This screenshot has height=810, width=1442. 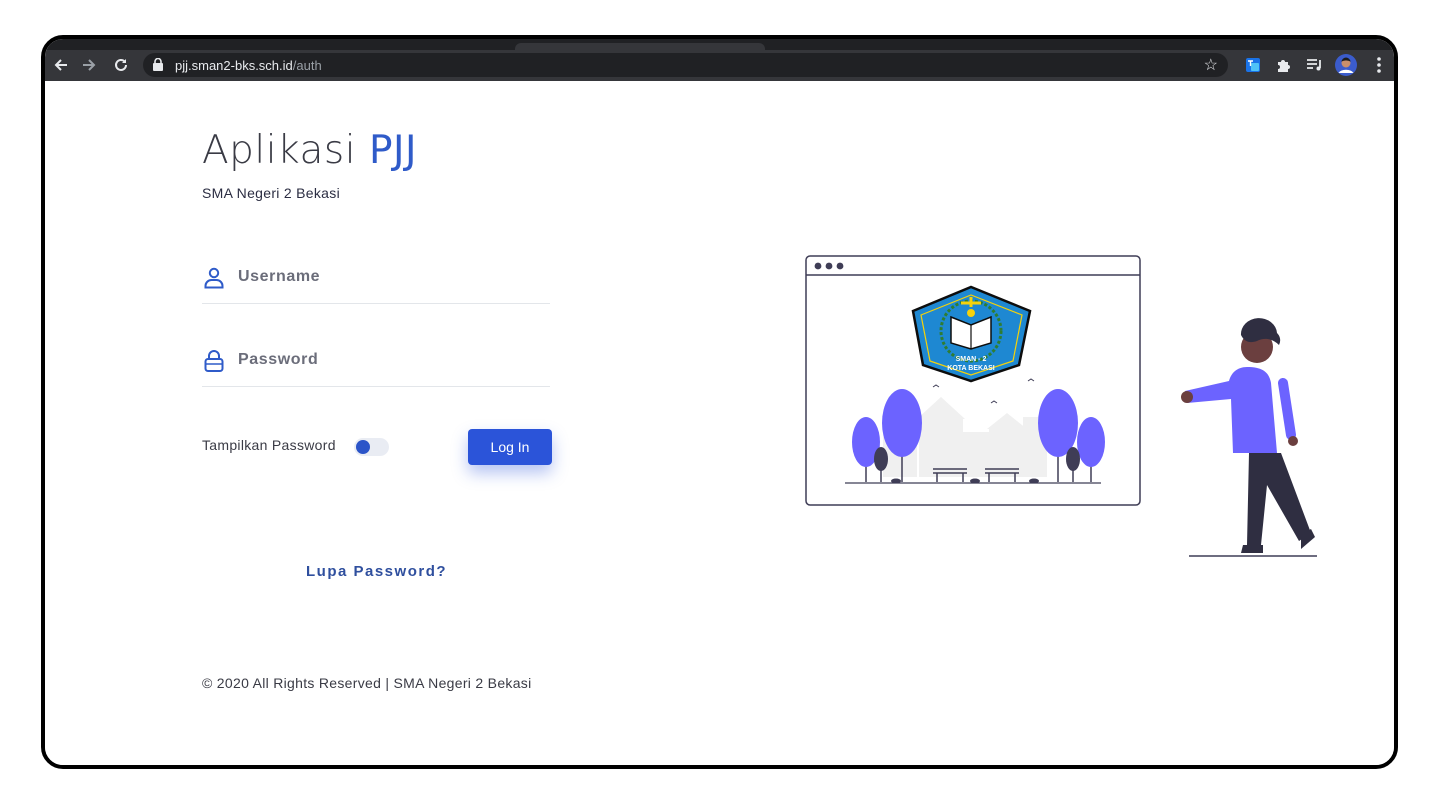 I want to click on username-field, so click(x=376, y=278).